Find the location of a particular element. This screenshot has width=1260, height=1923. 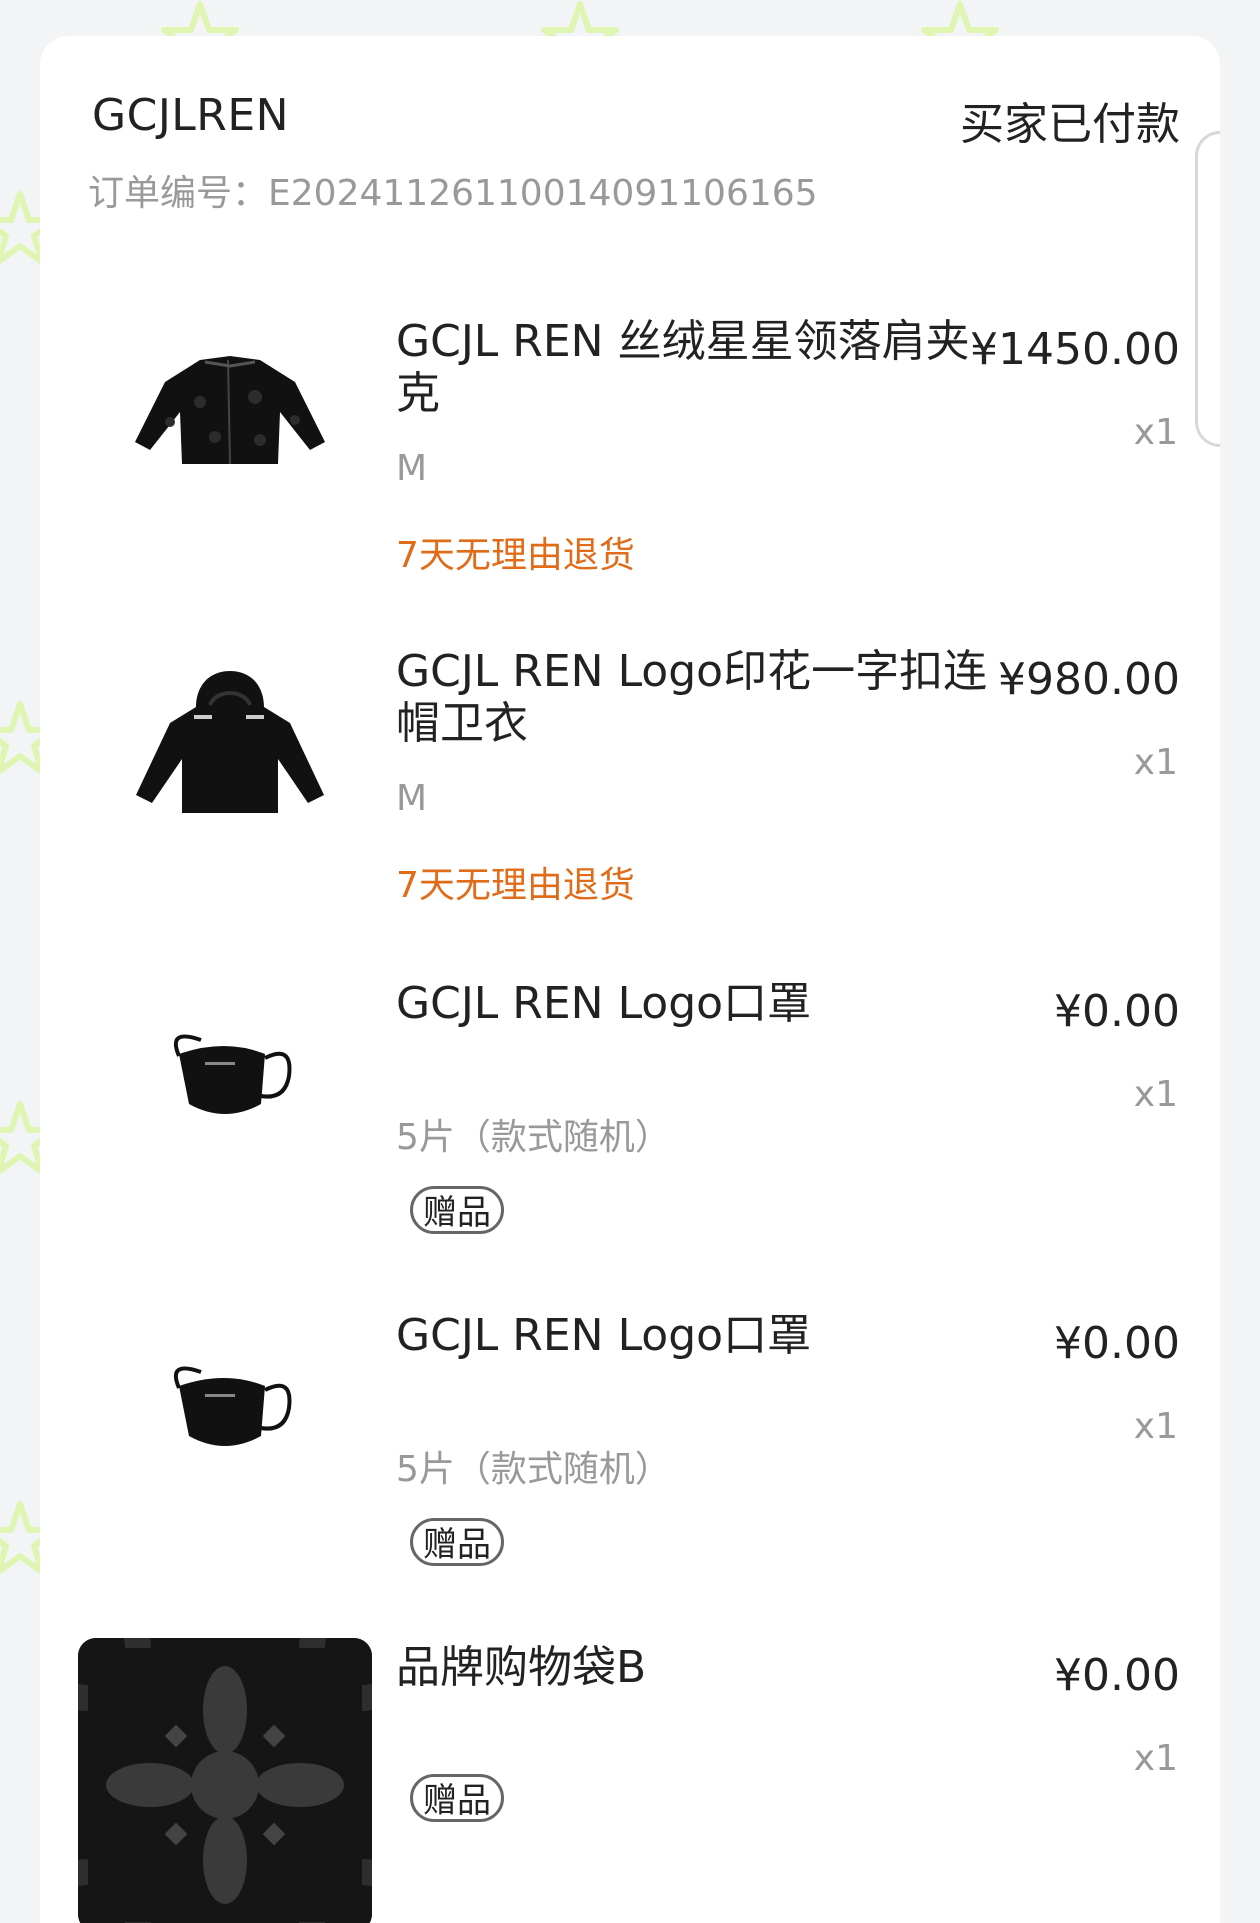

product-image-jacket is located at coordinates (230, 412).